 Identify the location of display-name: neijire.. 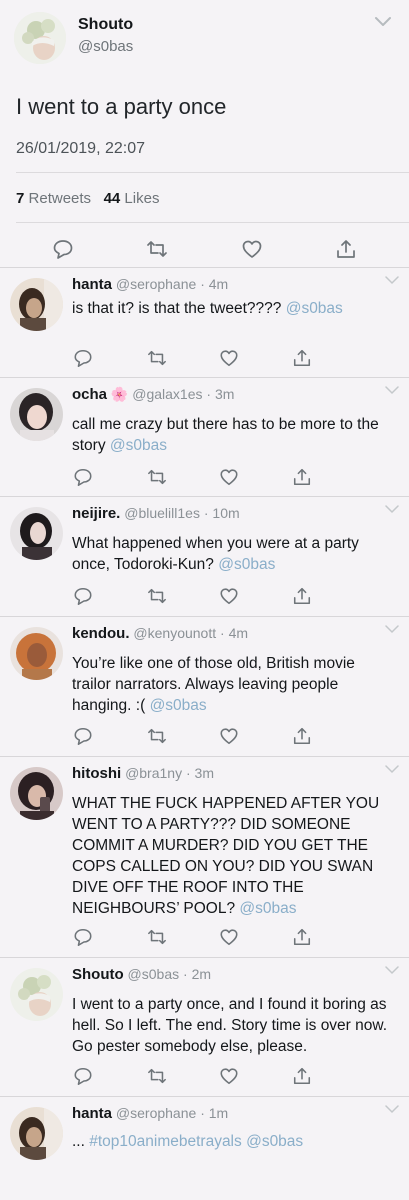
(96, 513).